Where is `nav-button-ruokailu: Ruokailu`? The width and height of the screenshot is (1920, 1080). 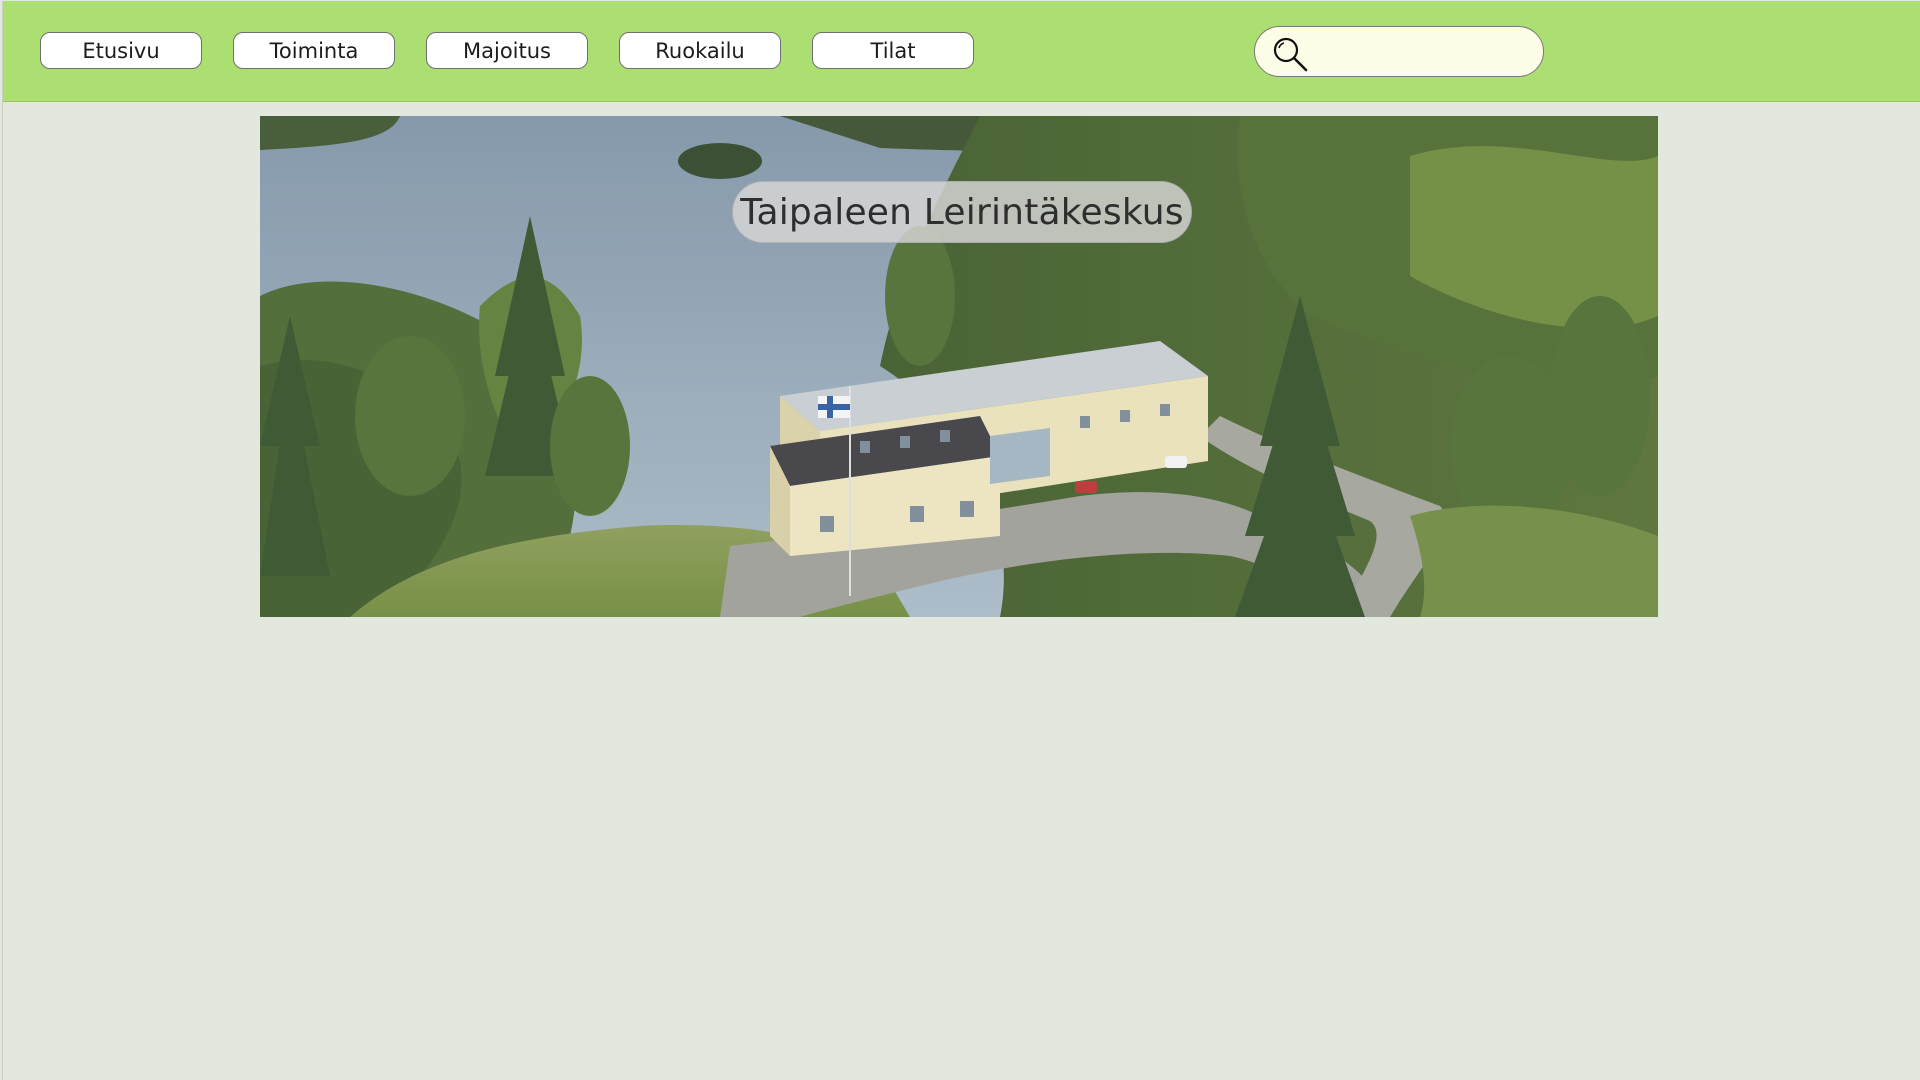
nav-button-ruokailu: Ruokailu is located at coordinates (700, 50).